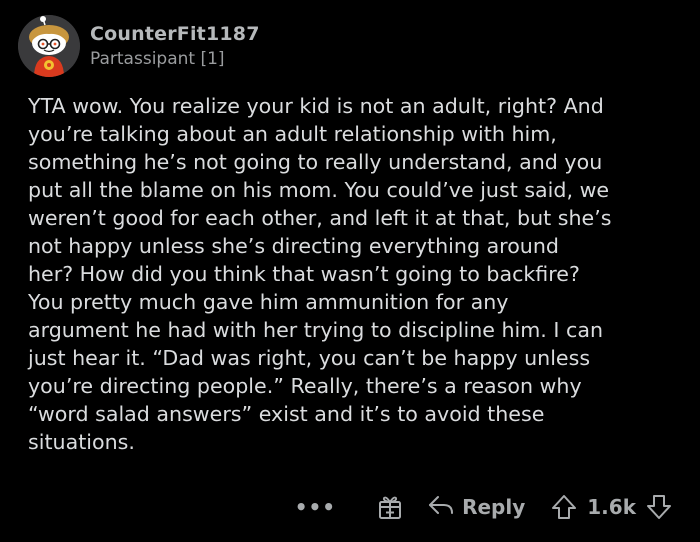 This screenshot has height=542, width=700. What do you see at coordinates (157, 59) in the screenshot?
I see `user-flair: Partassipant [1]` at bounding box center [157, 59].